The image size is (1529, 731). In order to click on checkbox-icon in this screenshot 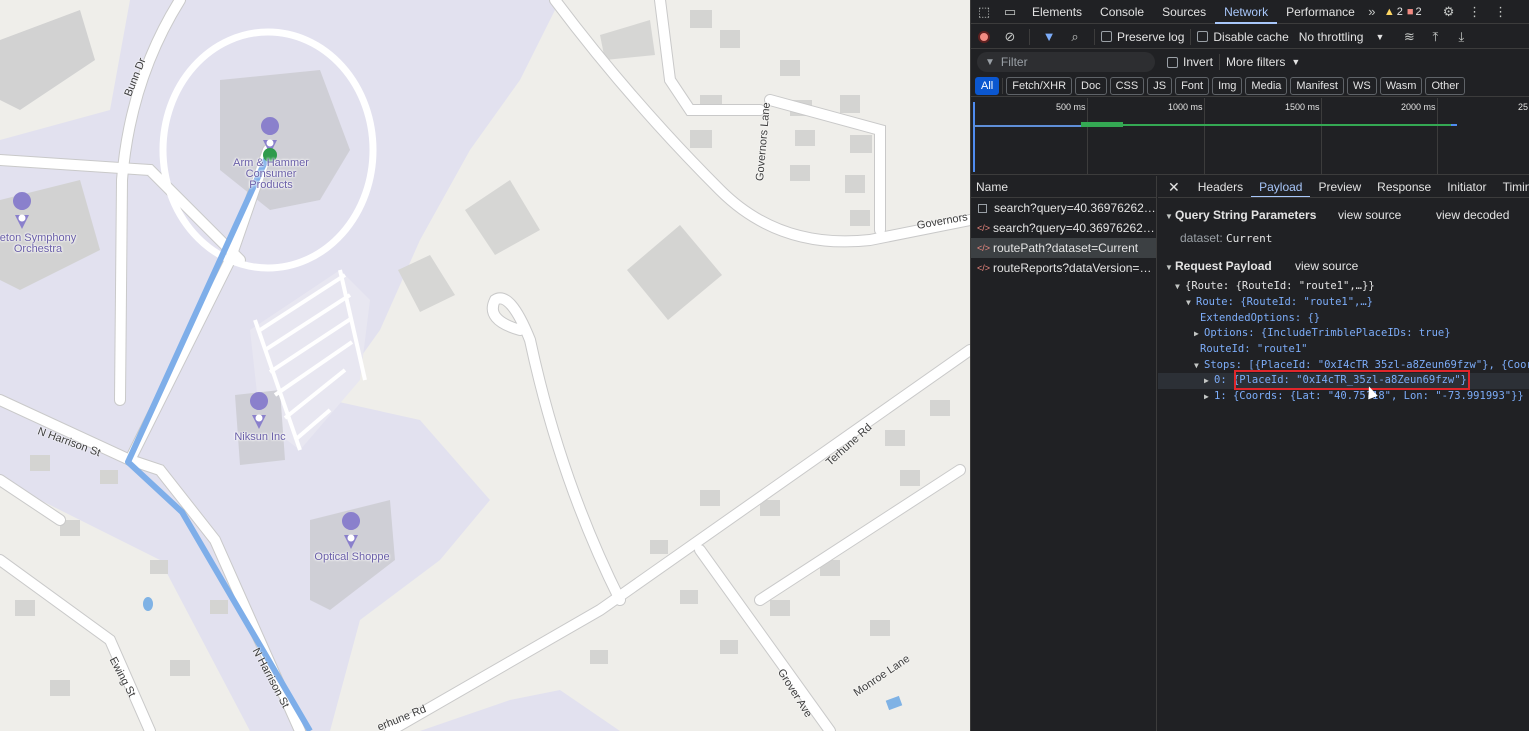, I will do `click(1203, 36)`.